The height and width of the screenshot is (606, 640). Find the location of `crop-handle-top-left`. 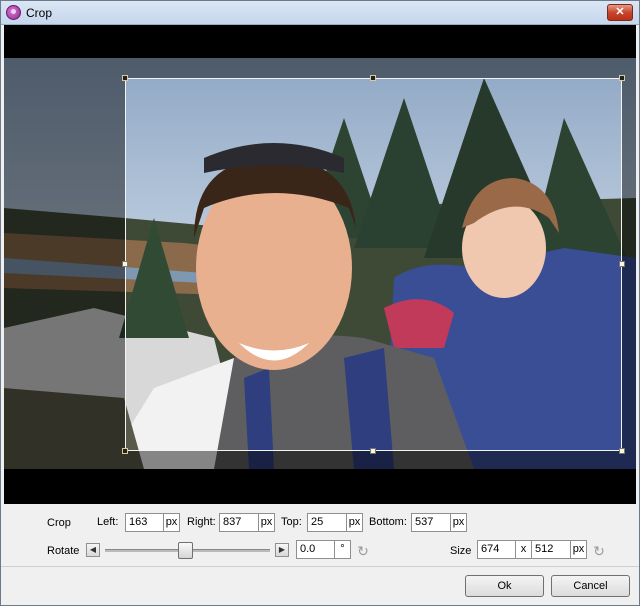

crop-handle-top-left is located at coordinates (125, 78).